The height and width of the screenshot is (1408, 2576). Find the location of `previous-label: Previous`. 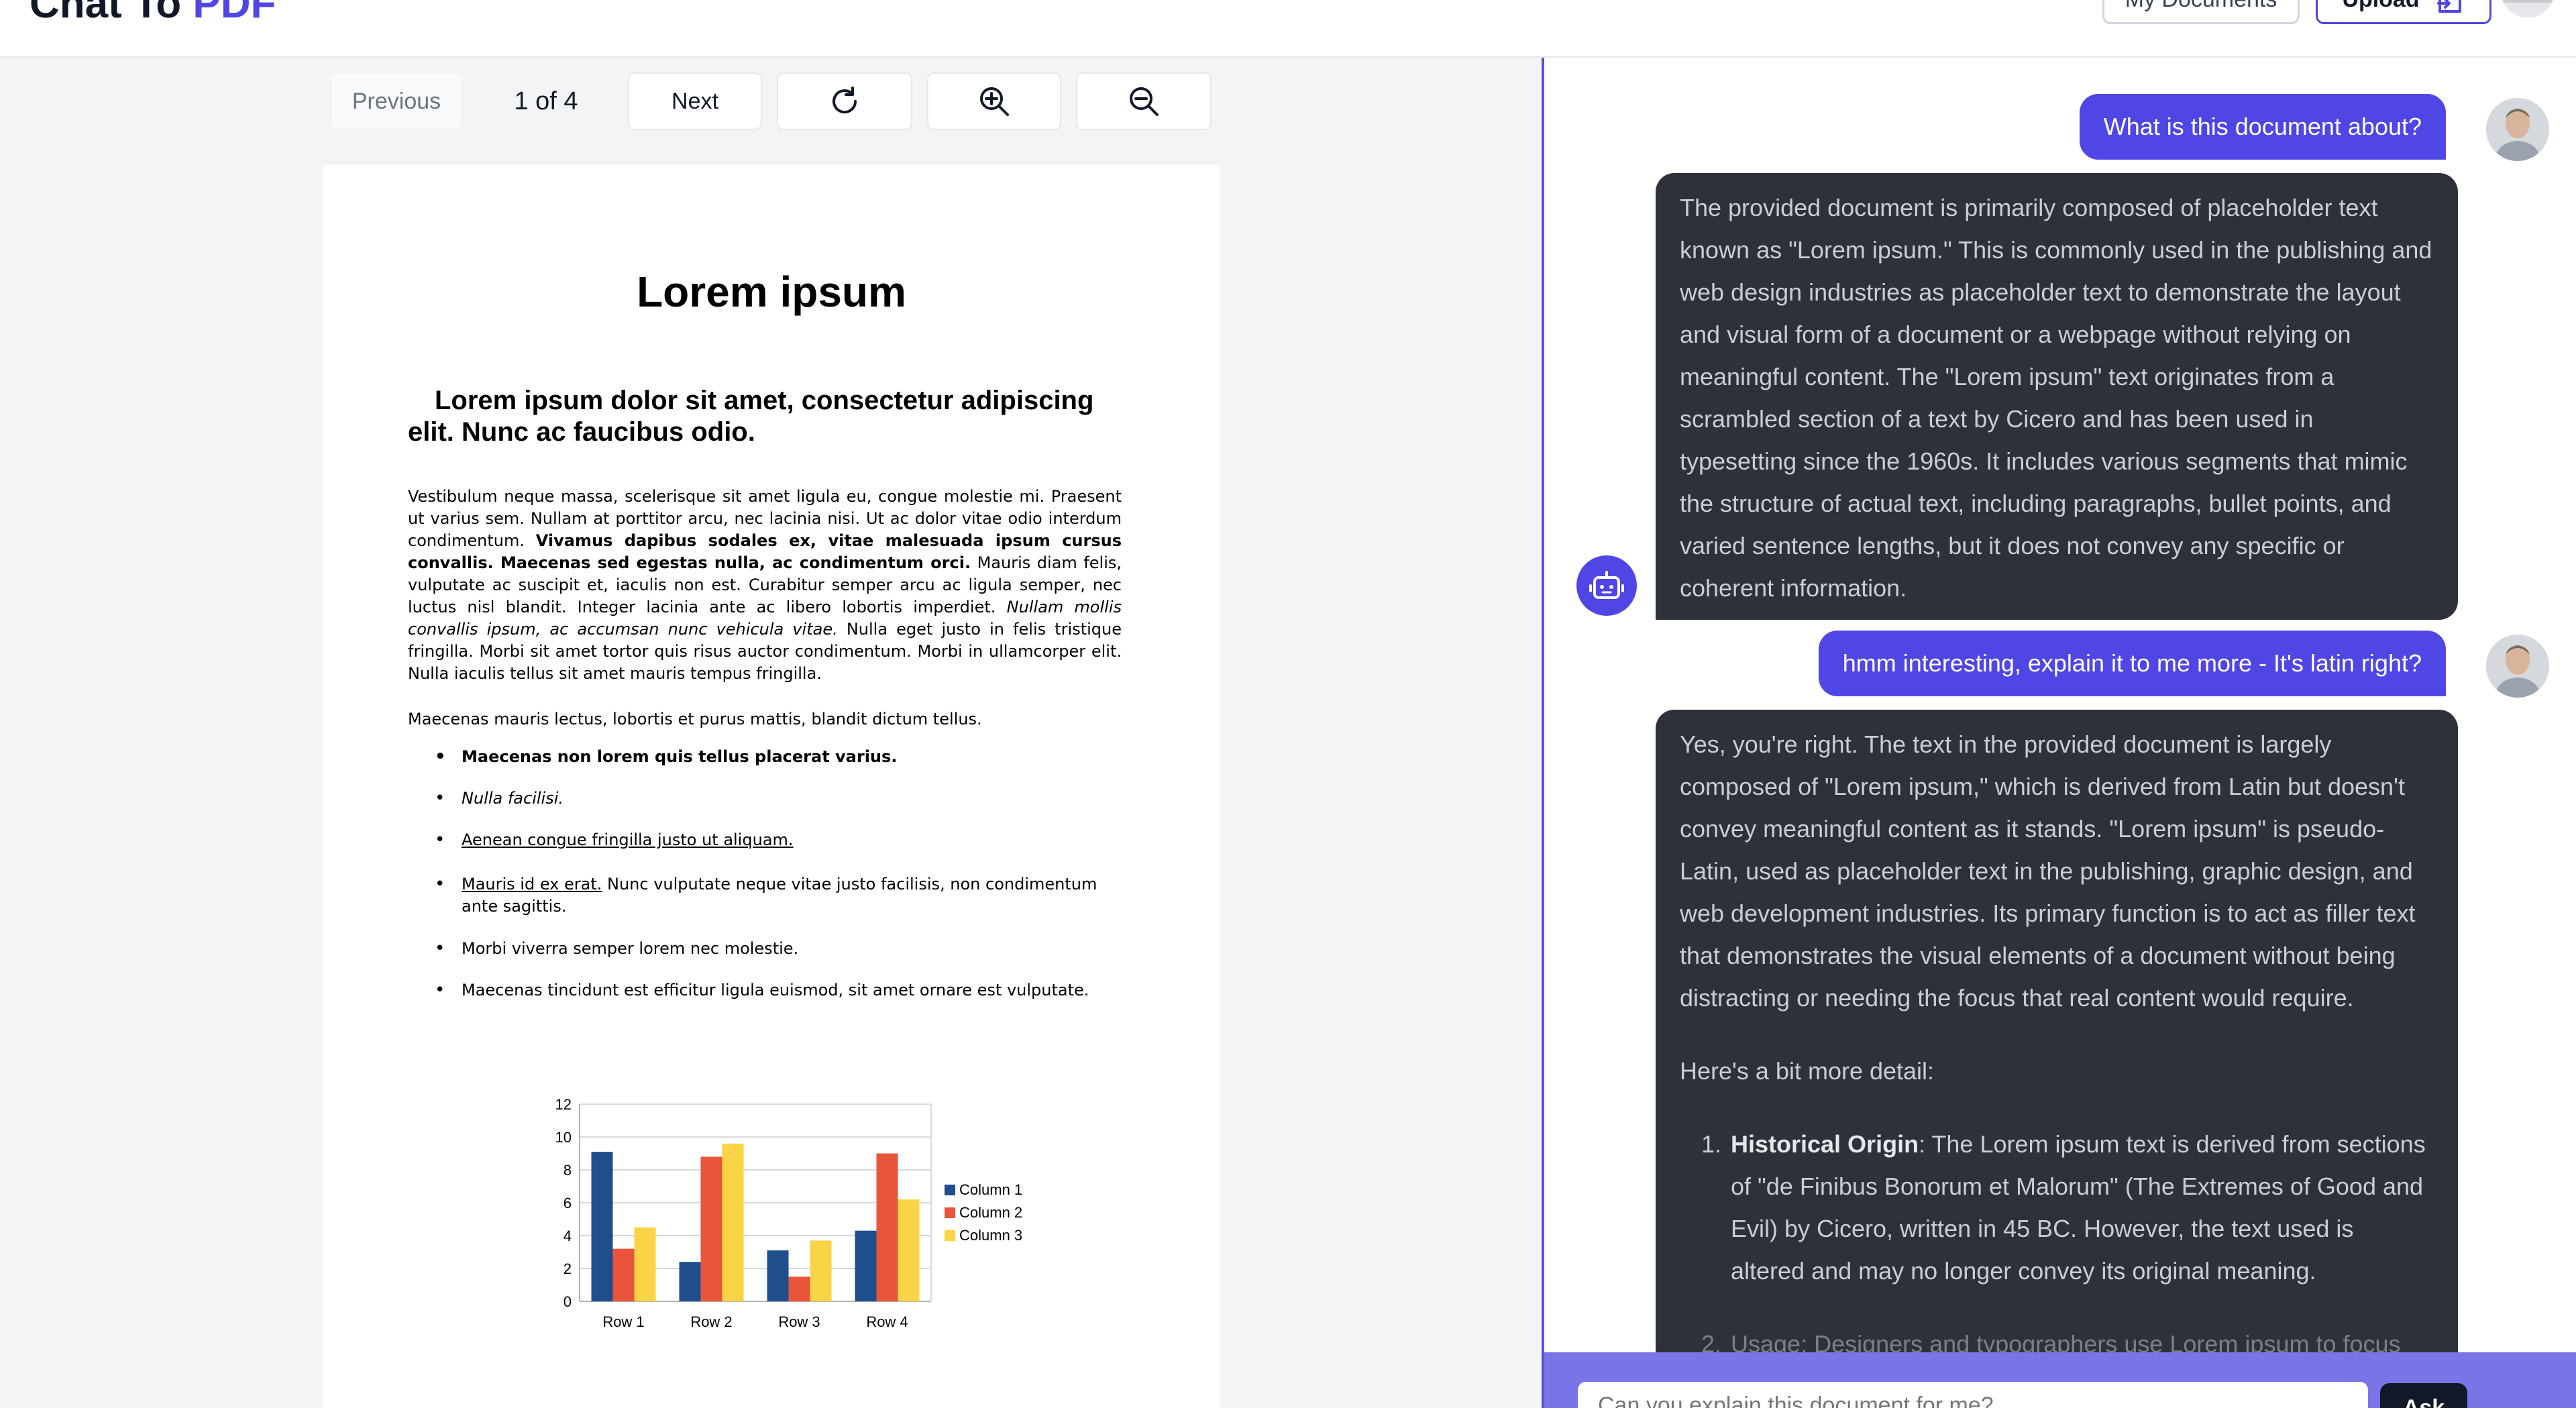

previous-label: Previous is located at coordinates (396, 101).